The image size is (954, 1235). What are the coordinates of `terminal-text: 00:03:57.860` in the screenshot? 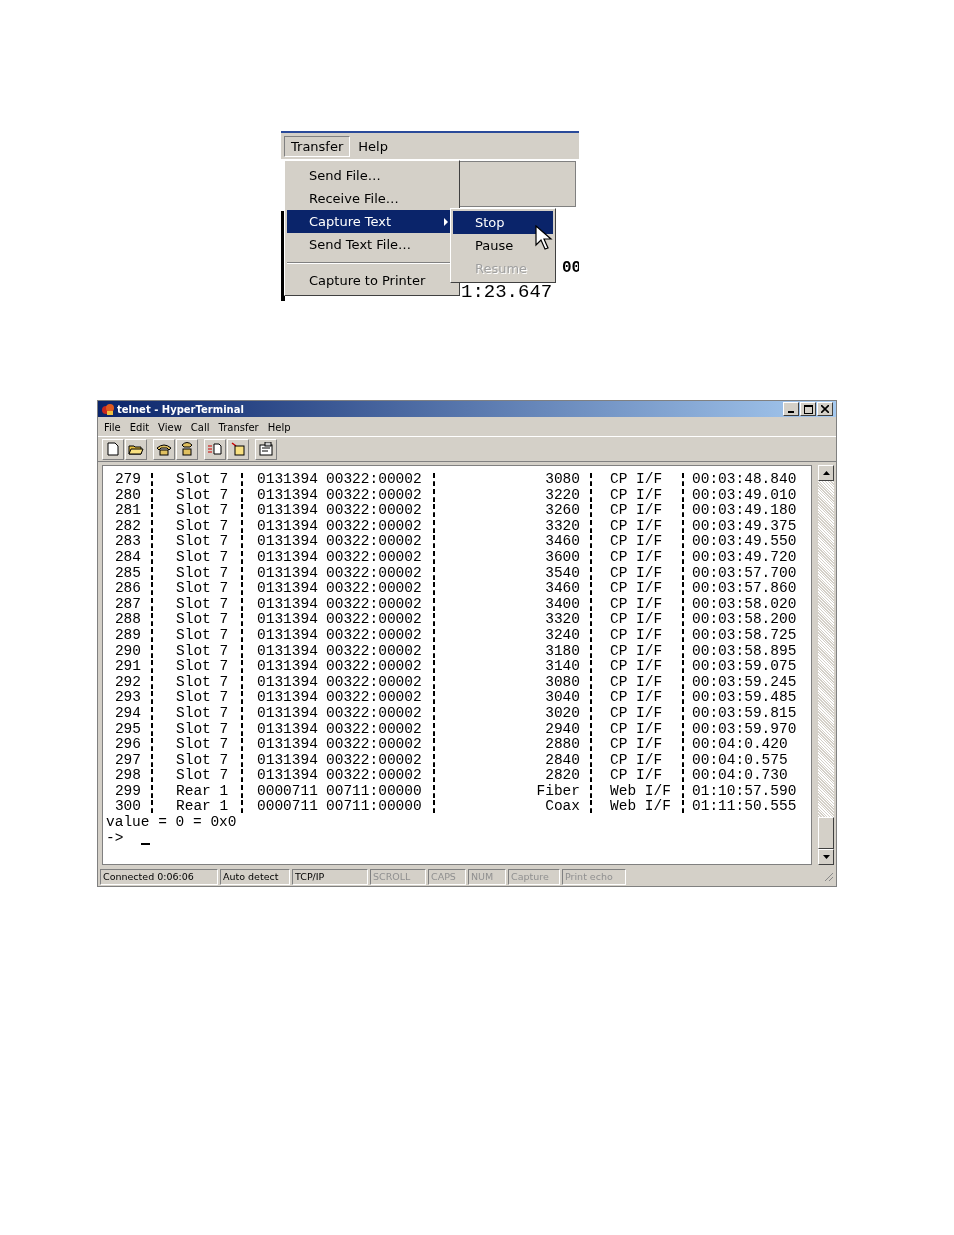 It's located at (744, 589).